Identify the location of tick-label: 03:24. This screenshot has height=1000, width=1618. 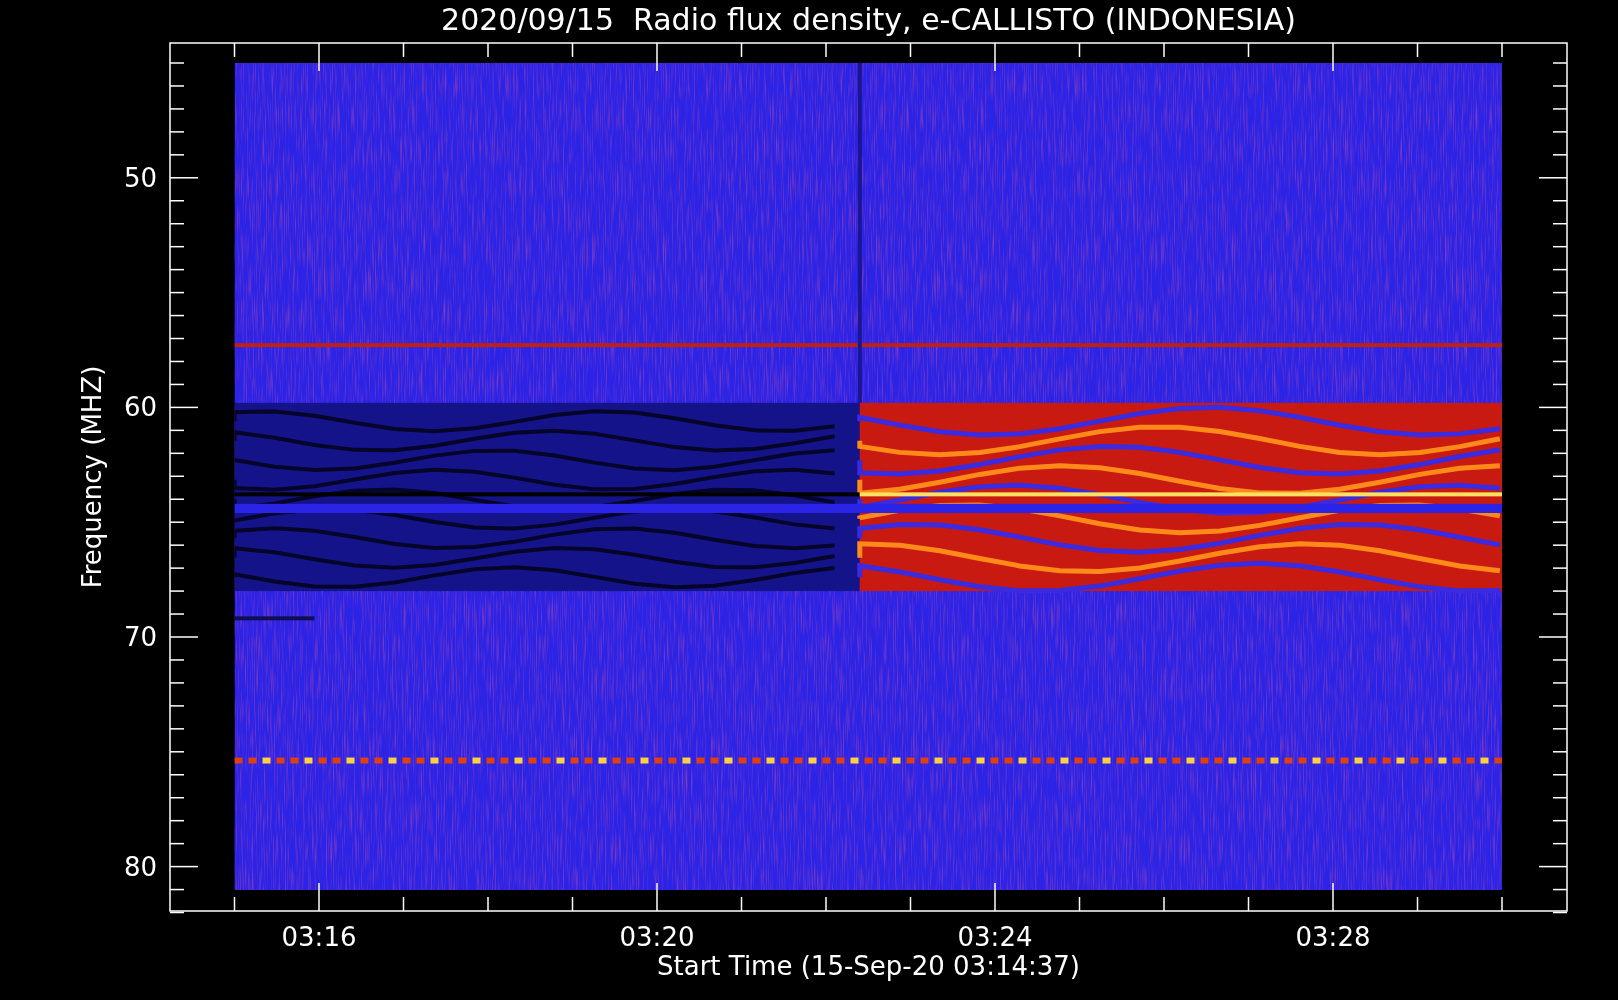
(995, 937).